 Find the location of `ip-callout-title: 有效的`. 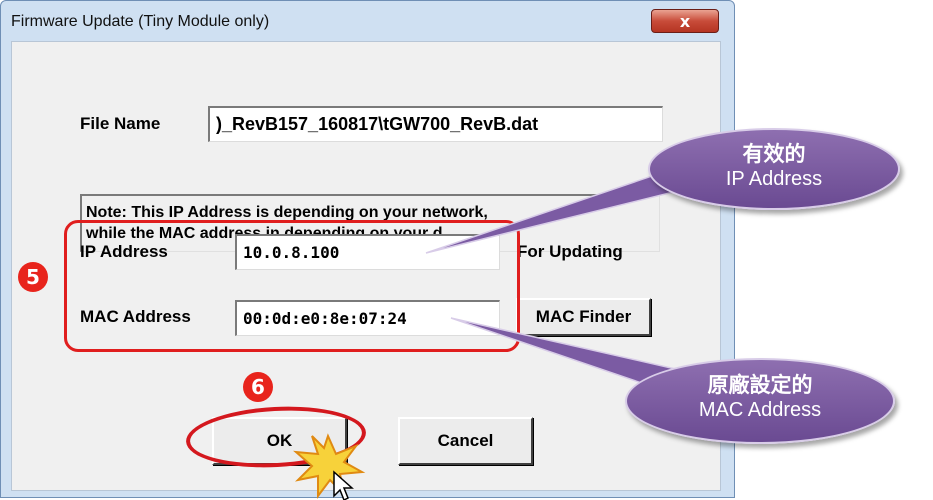

ip-callout-title: 有效的 is located at coordinates (774, 154).